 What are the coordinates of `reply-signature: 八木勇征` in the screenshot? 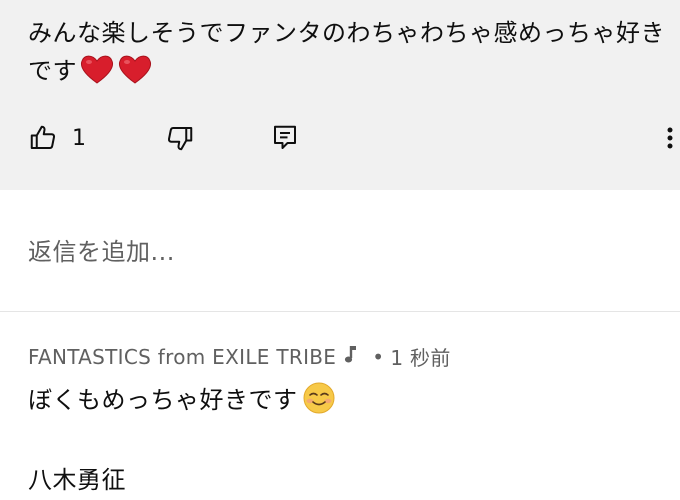 It's located at (77, 480).